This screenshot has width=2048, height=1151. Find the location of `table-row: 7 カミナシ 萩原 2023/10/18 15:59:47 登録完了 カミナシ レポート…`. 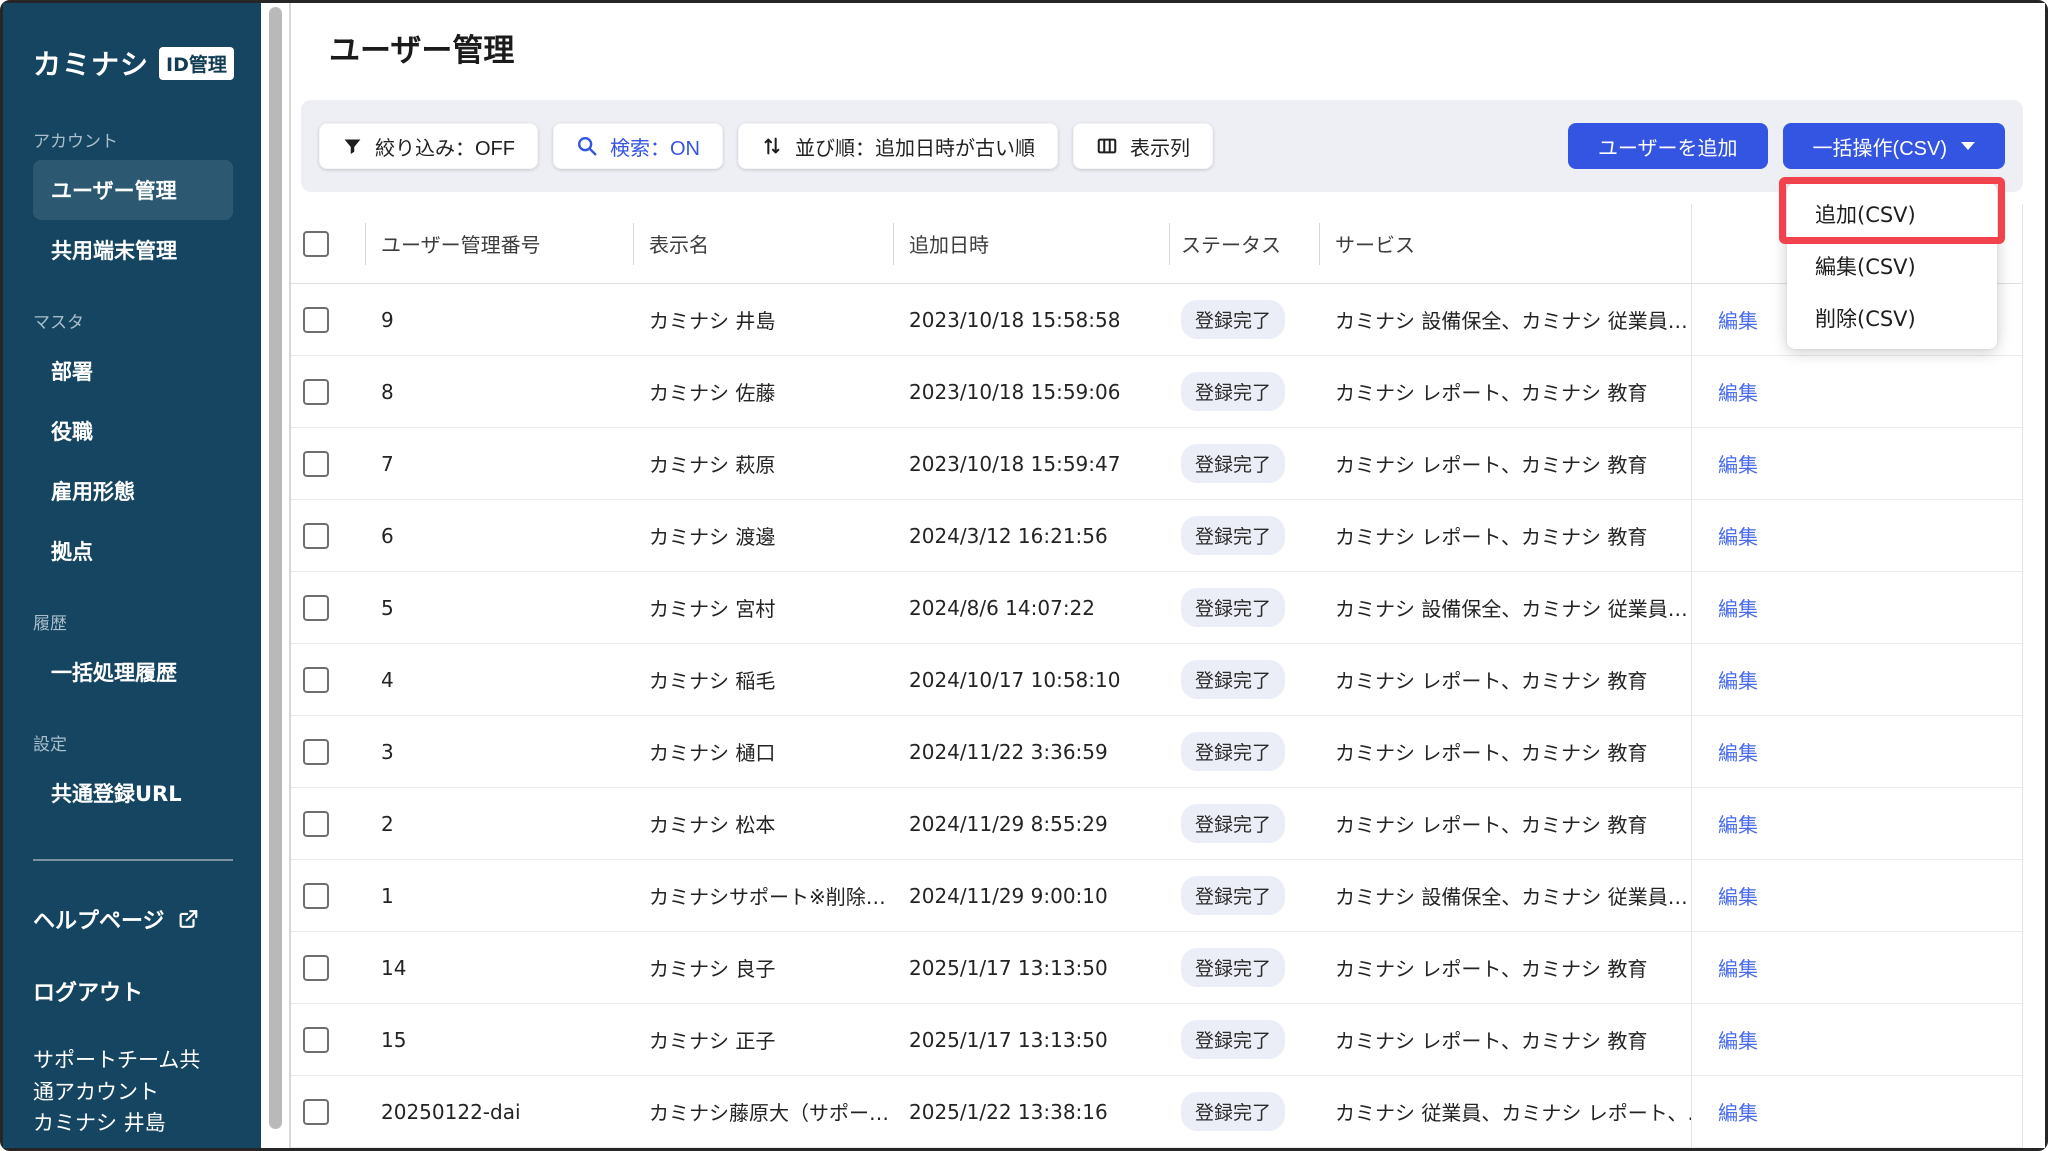

table-row: 7 カミナシ 萩原 2023/10/18 15:59:47 登録完了 カミナシ レポート… is located at coordinates (1156, 464).